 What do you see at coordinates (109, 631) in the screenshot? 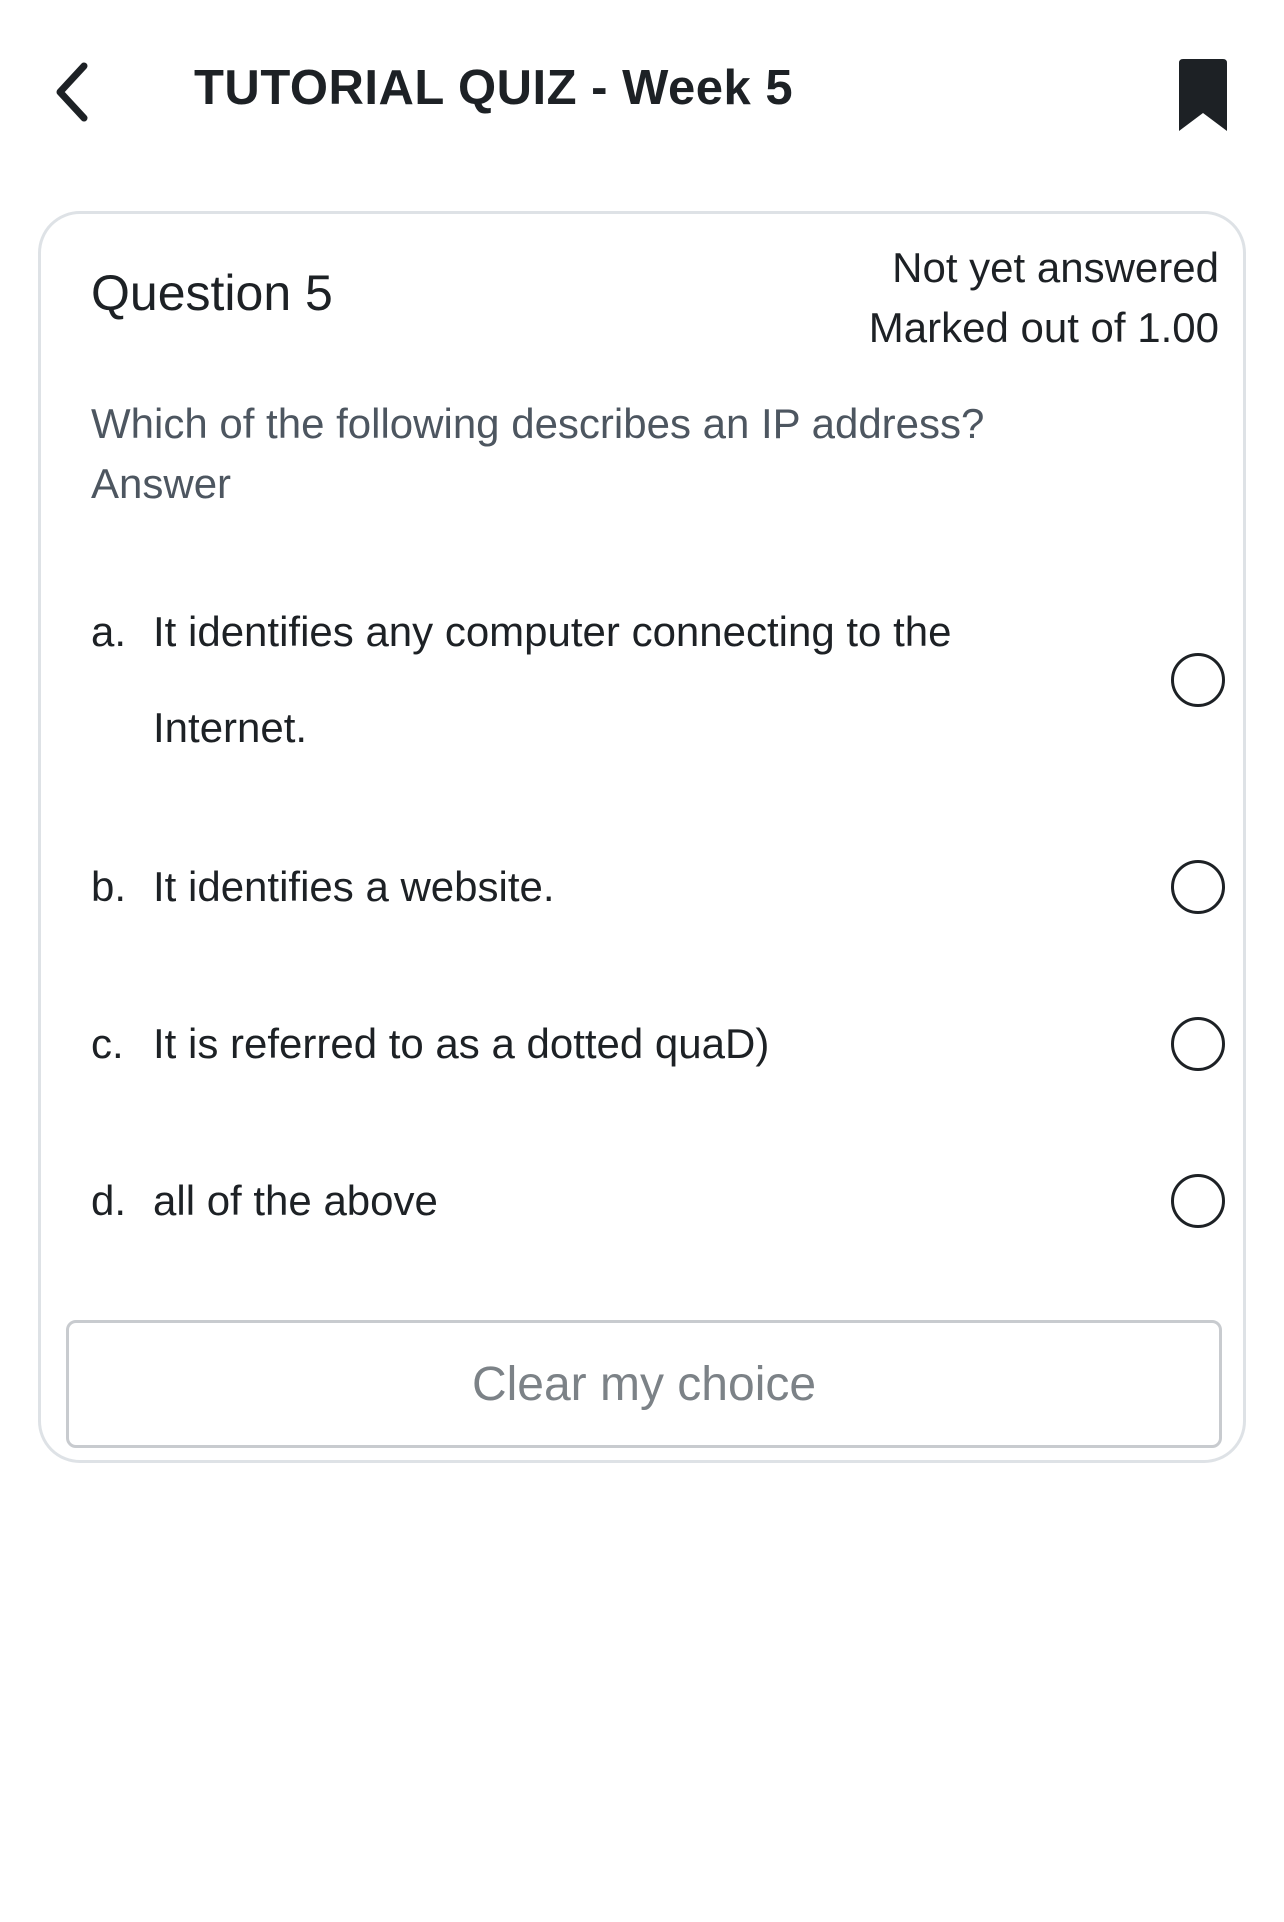
I see `option-letter: a.` at bounding box center [109, 631].